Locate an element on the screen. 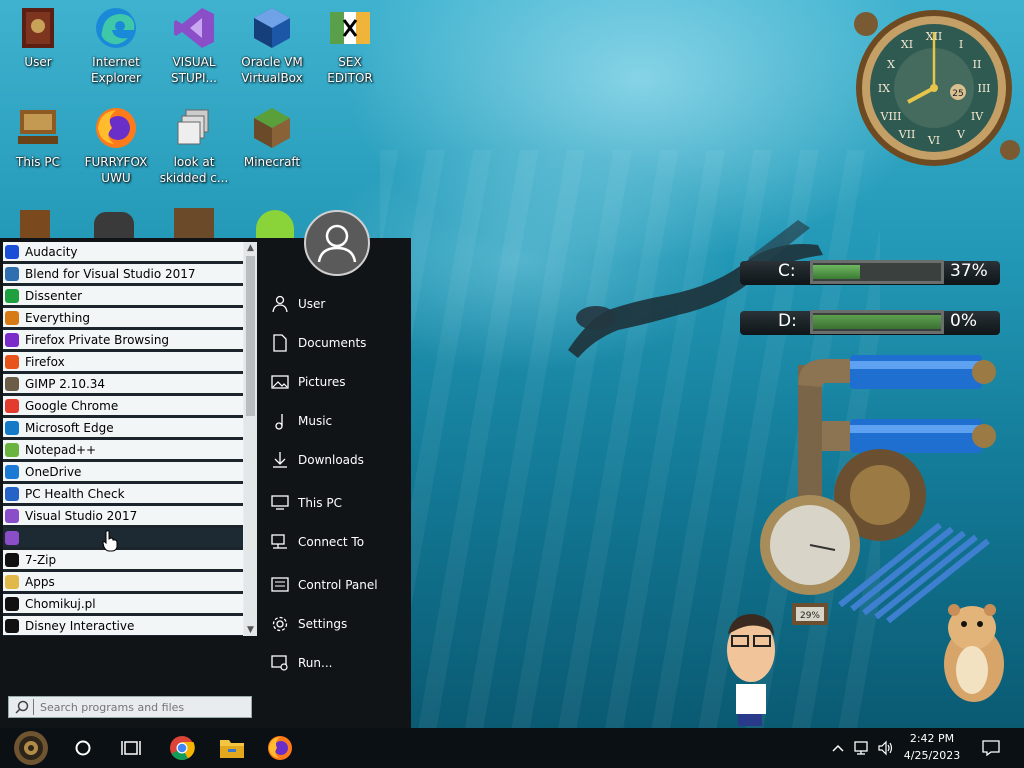  scroll-down-arrow-icon: ▼ is located at coordinates (250, 630).